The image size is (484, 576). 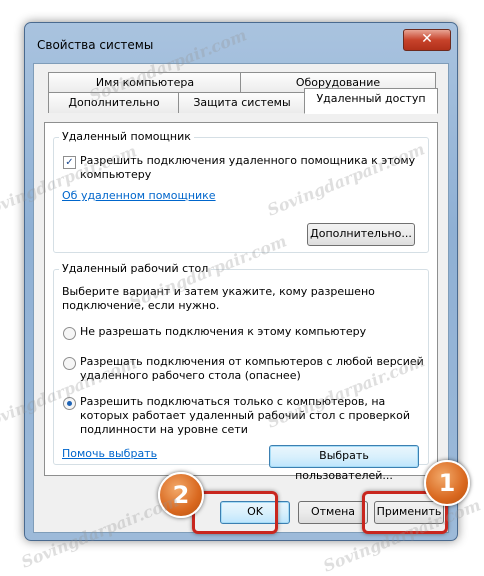 I want to click on tab-computer-name: Имя компьютера, so click(x=145, y=82).